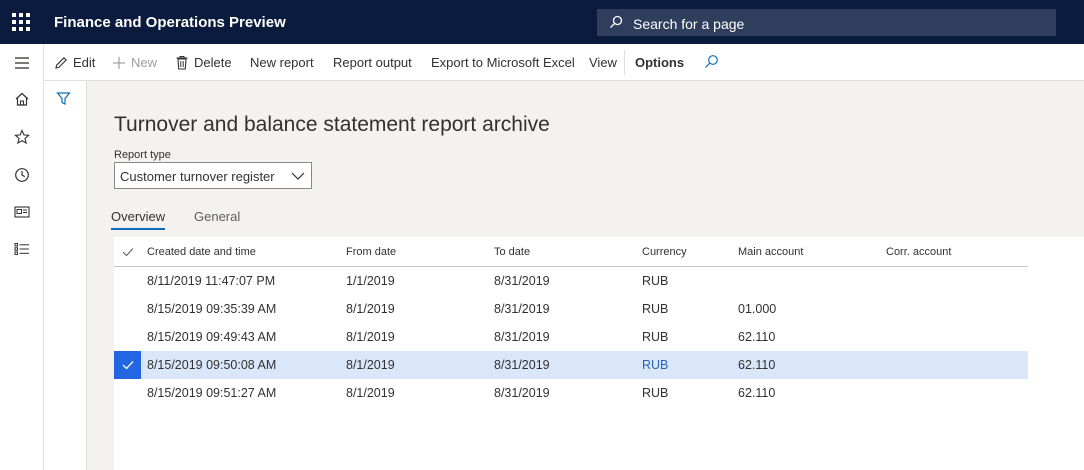 This screenshot has width=1084, height=470. What do you see at coordinates (22, 212) in the screenshot?
I see `workspaces-icon` at bounding box center [22, 212].